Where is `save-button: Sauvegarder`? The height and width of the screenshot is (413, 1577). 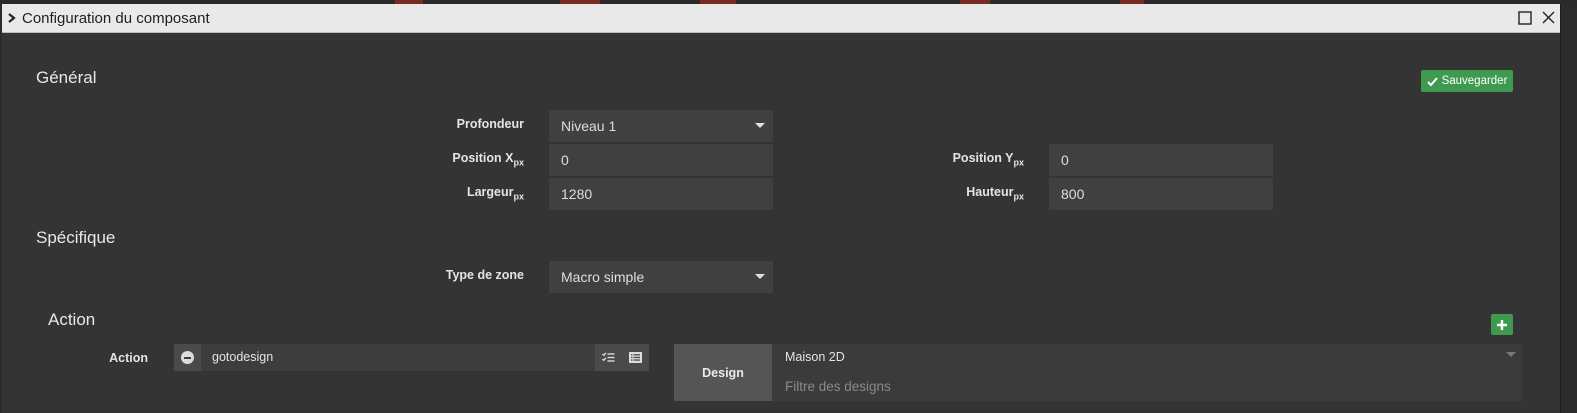 save-button: Sauvegarder is located at coordinates (1467, 81).